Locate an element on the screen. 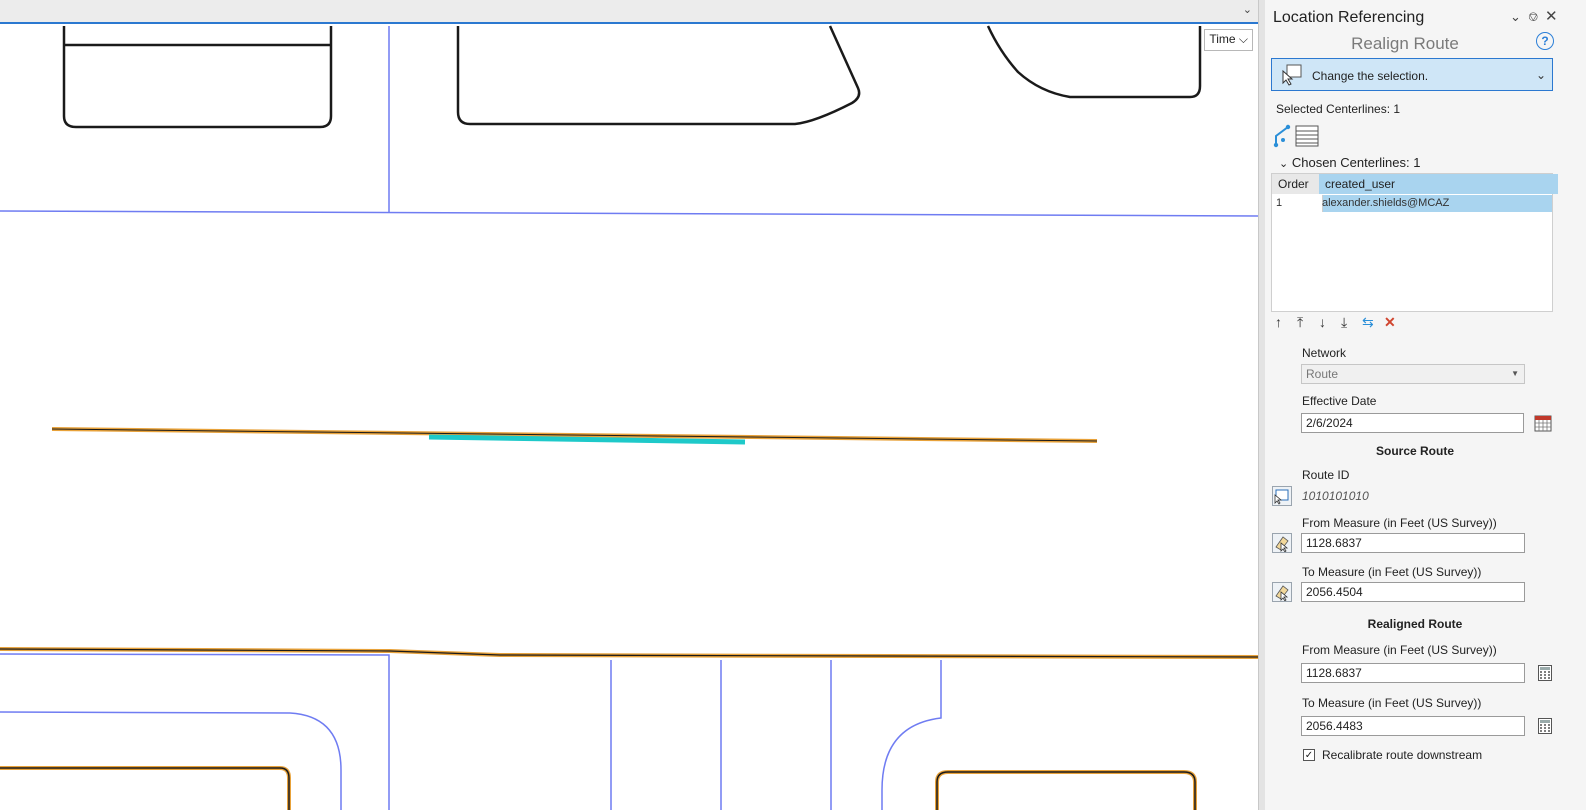 This screenshot has width=1586, height=810. selection-dropdown: Change the selection. ⌄ is located at coordinates (1412, 74).